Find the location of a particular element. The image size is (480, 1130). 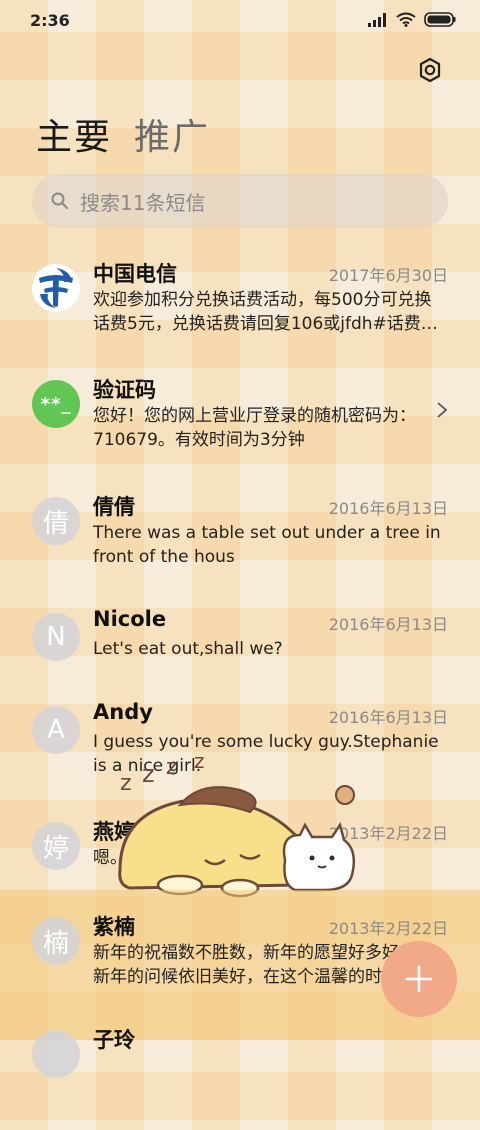

plus-icon is located at coordinates (419, 979).